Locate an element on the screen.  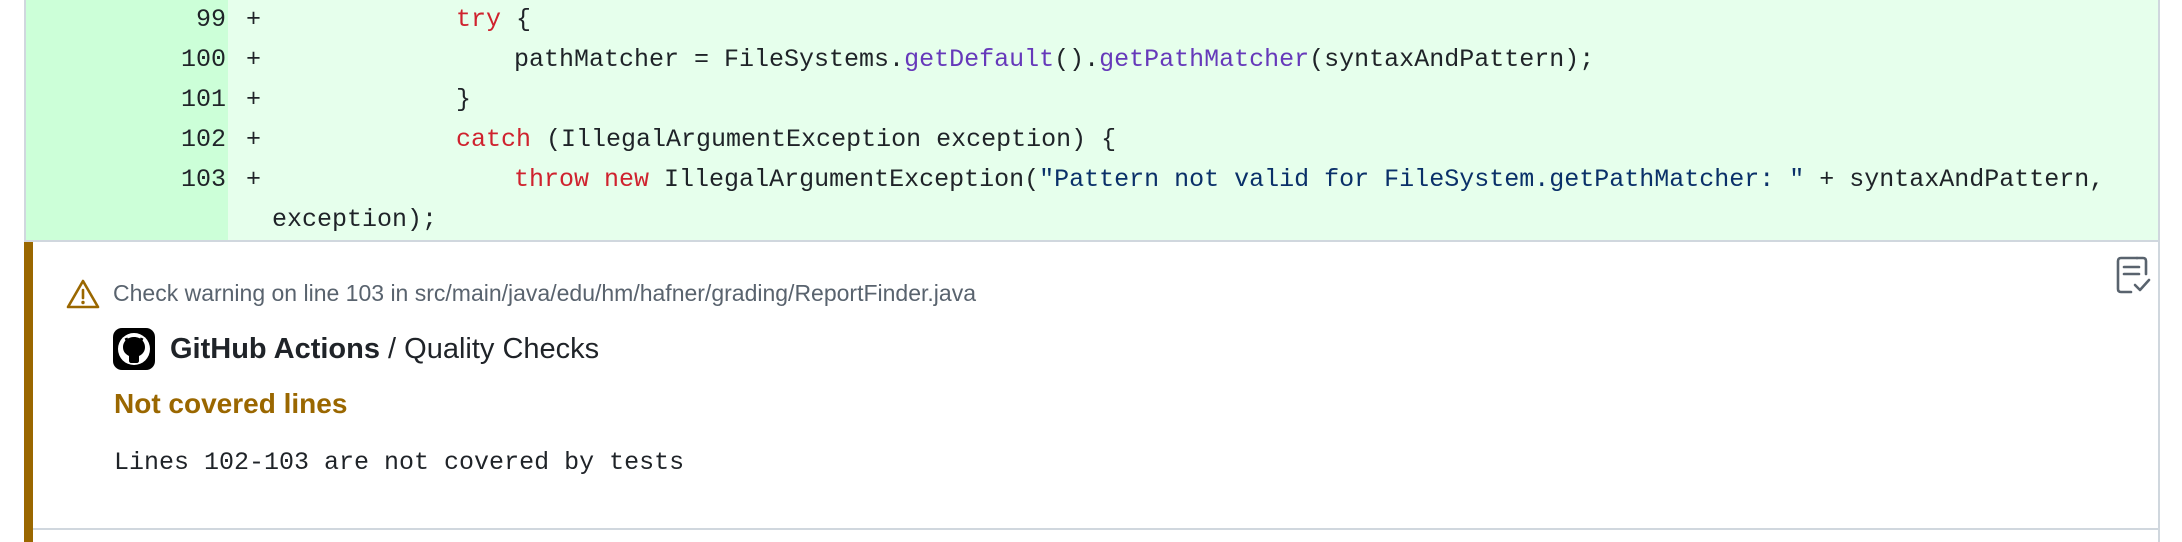
code-text: try { is located at coordinates (493, 20).